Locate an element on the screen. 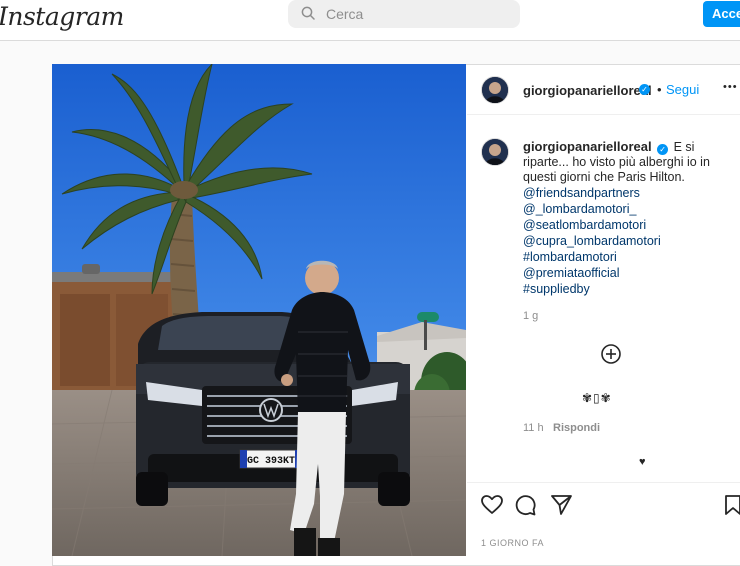 This screenshot has width=740, height=566. comment-emoji-text: ✾▯✾ is located at coordinates (597, 398).